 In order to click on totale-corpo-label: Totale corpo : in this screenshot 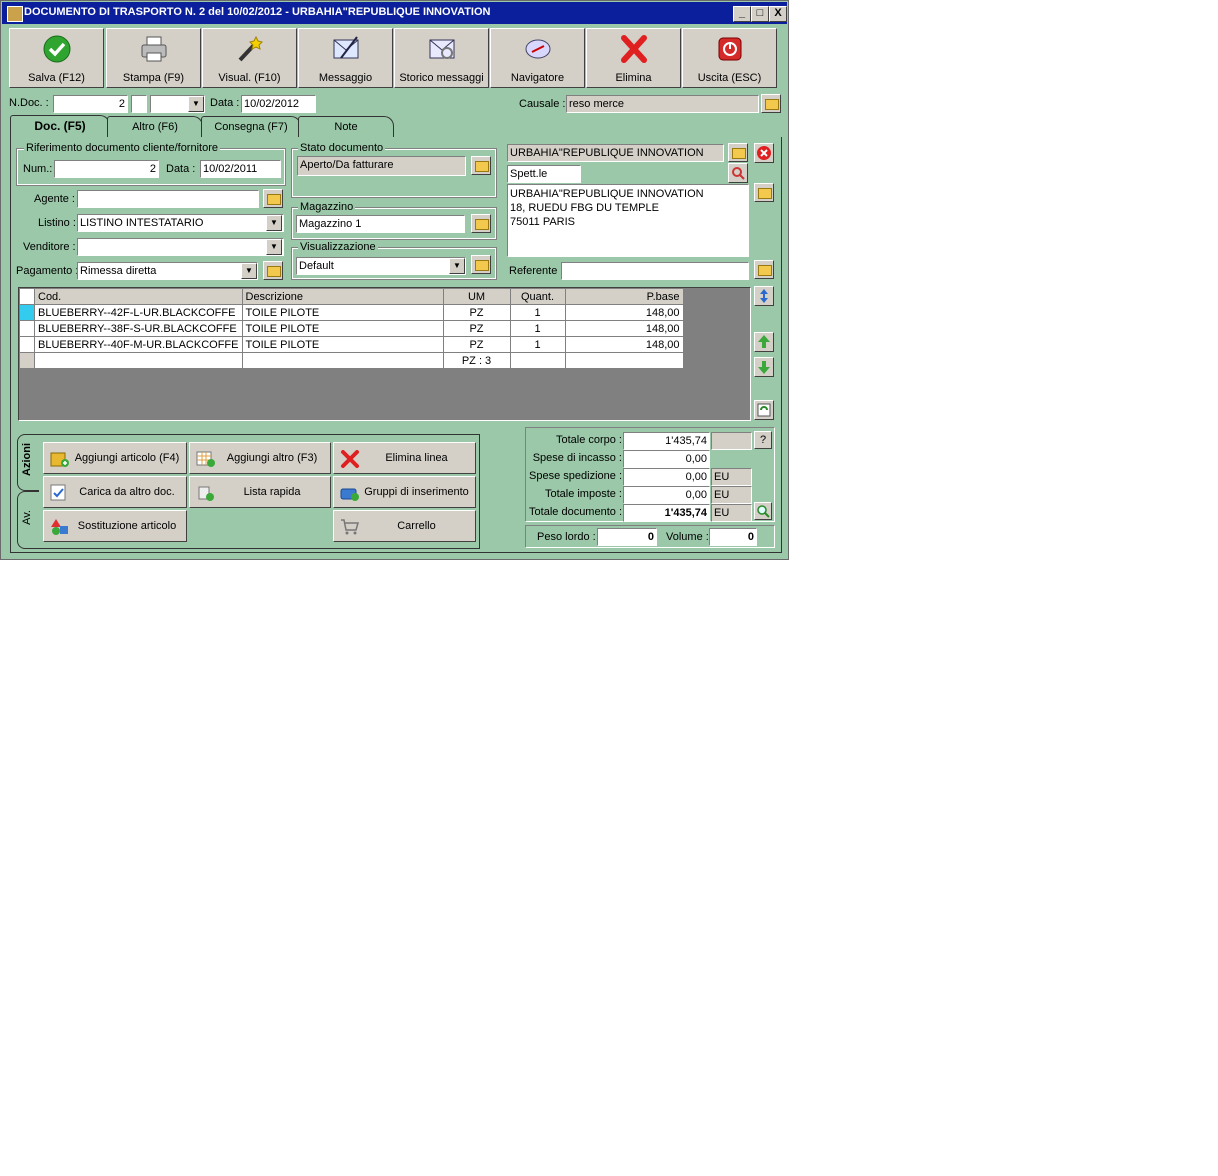, I will do `click(588, 440)`.